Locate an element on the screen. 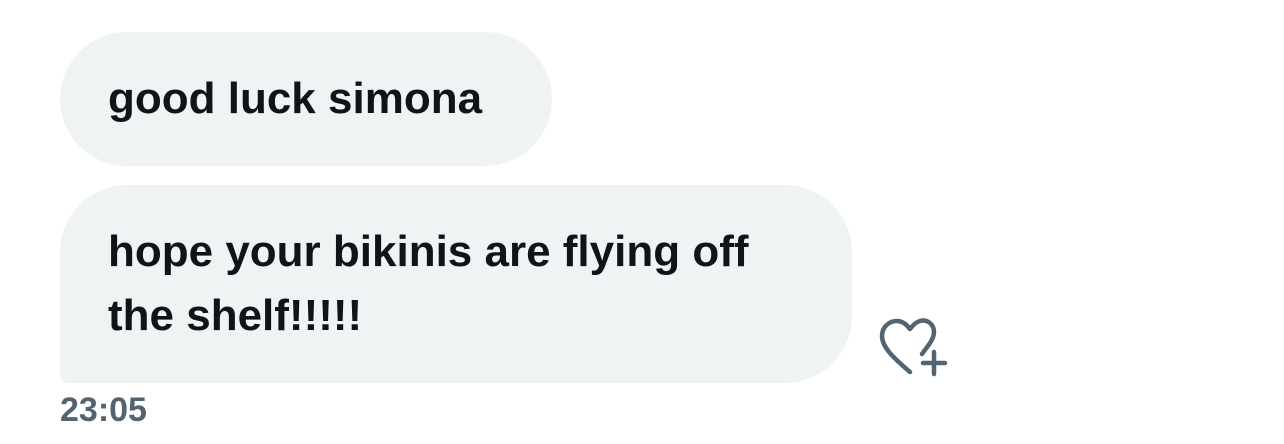  message-bubble: good luck simona is located at coordinates (306, 99).